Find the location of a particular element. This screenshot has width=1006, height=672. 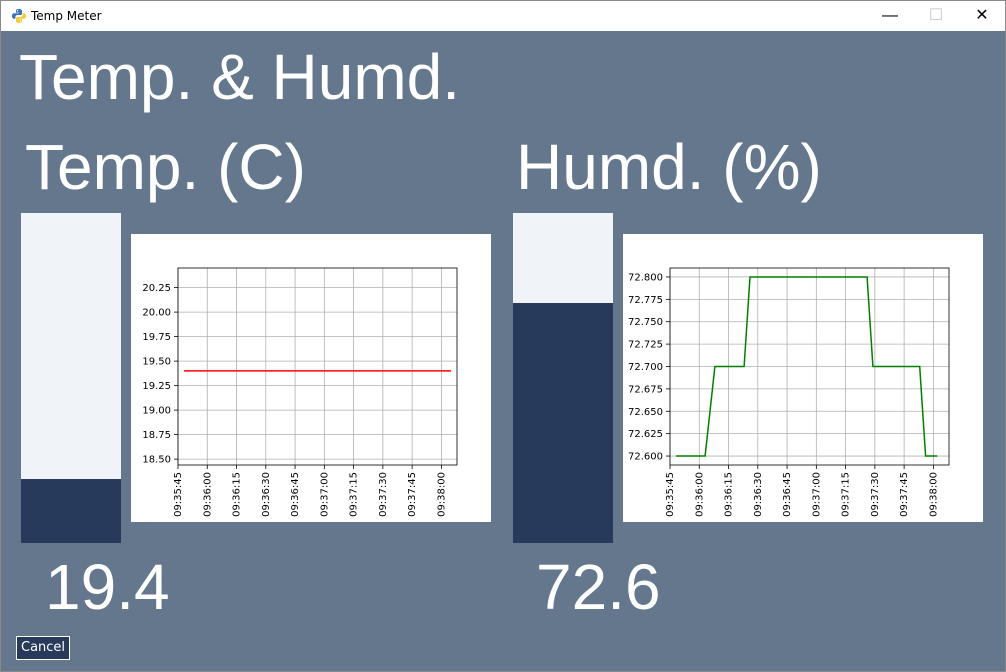

y-tick-label: 72.725 is located at coordinates (645, 345).